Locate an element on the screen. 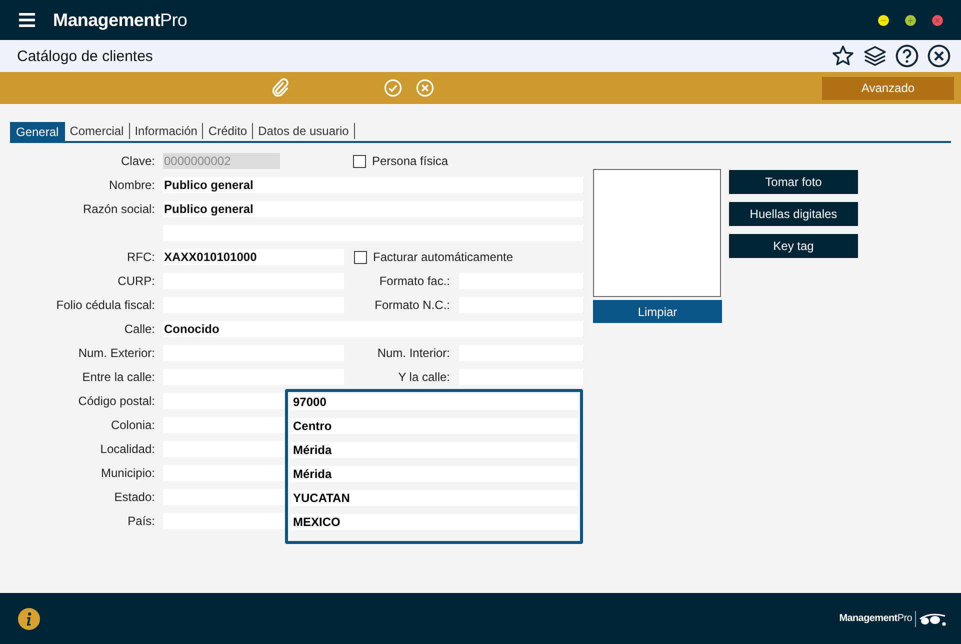  action-button: Tomar foto is located at coordinates (793, 182).